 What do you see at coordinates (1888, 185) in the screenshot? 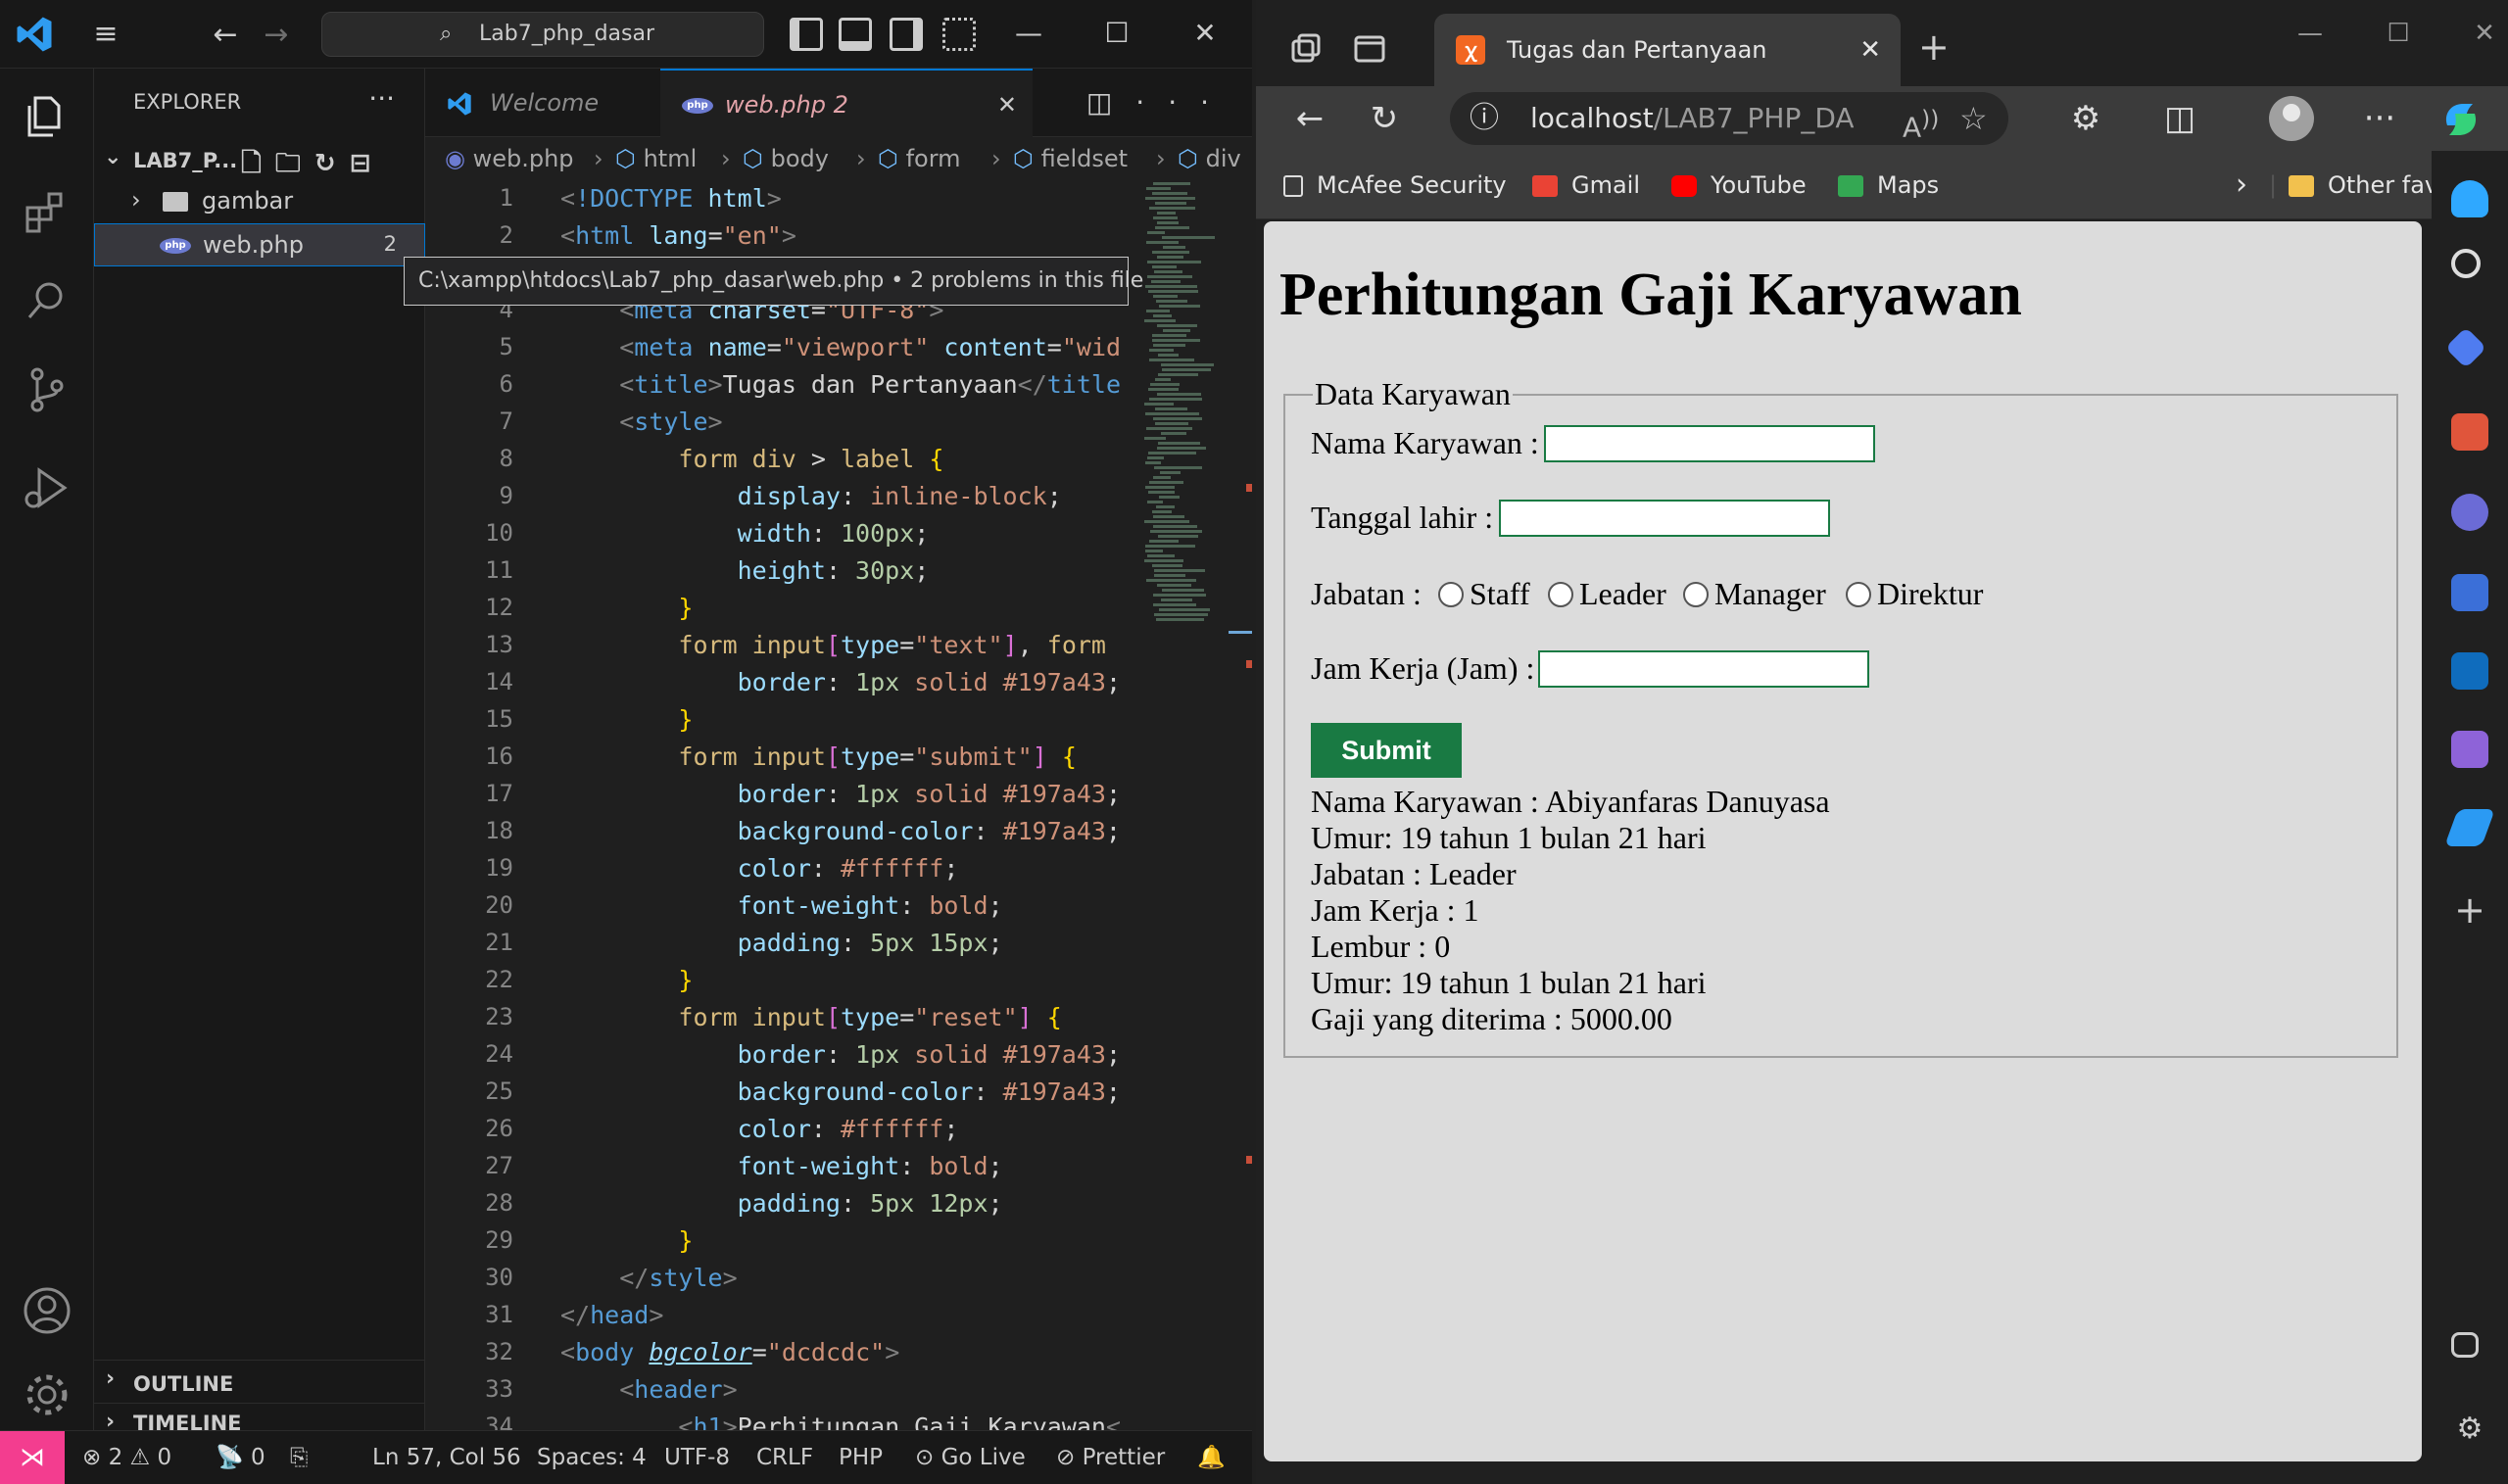
I see `favorite-maps: Maps` at bounding box center [1888, 185].